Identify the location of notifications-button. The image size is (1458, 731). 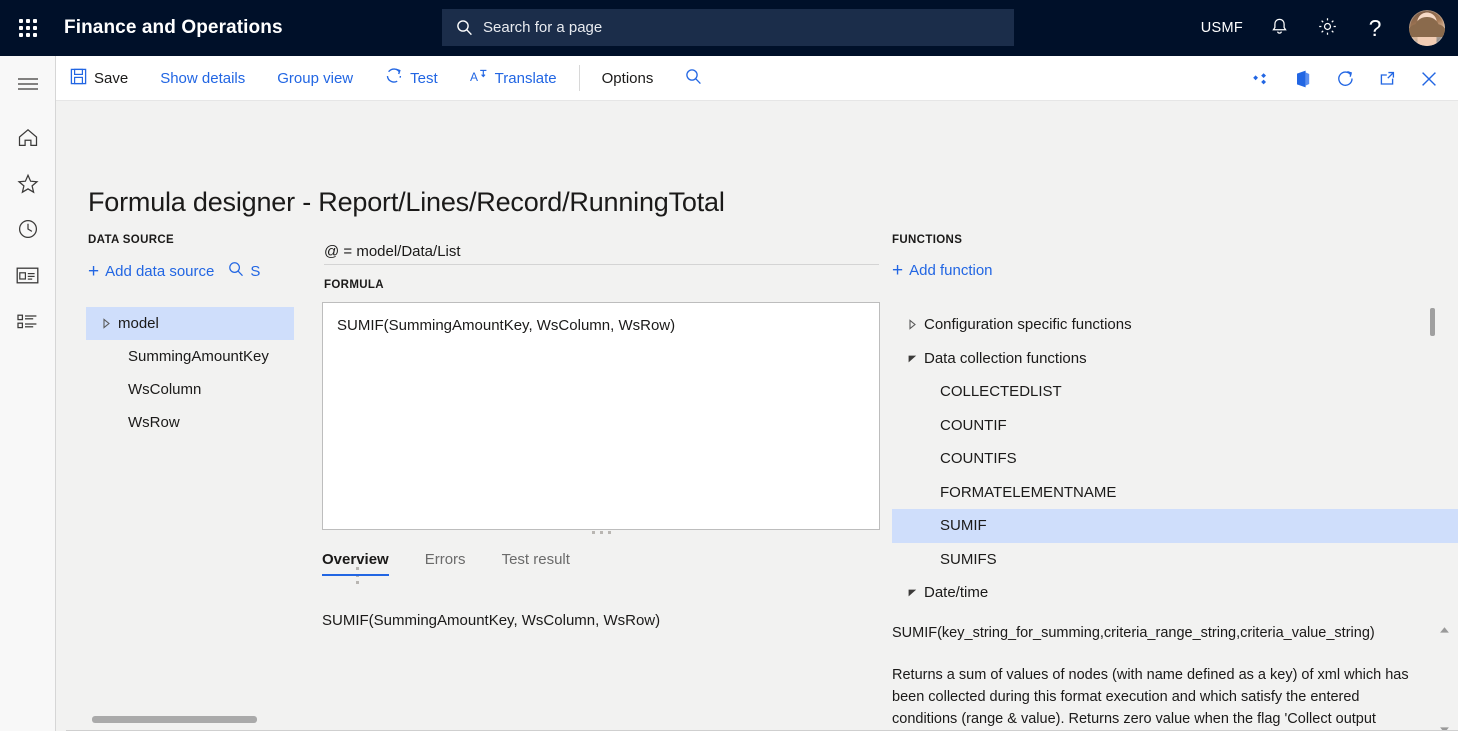
(1279, 28).